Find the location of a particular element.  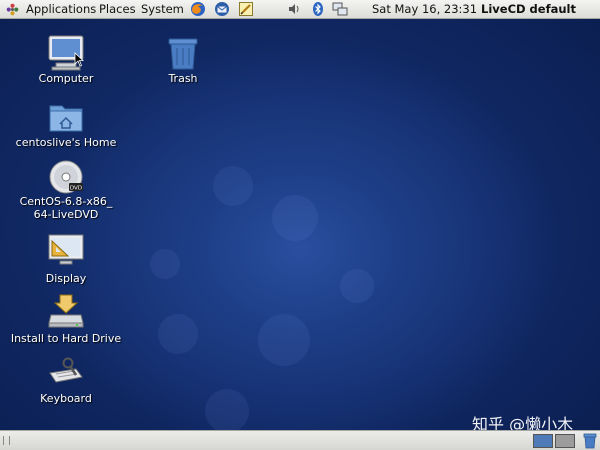

keyboard-icon is located at coordinates (66, 370).